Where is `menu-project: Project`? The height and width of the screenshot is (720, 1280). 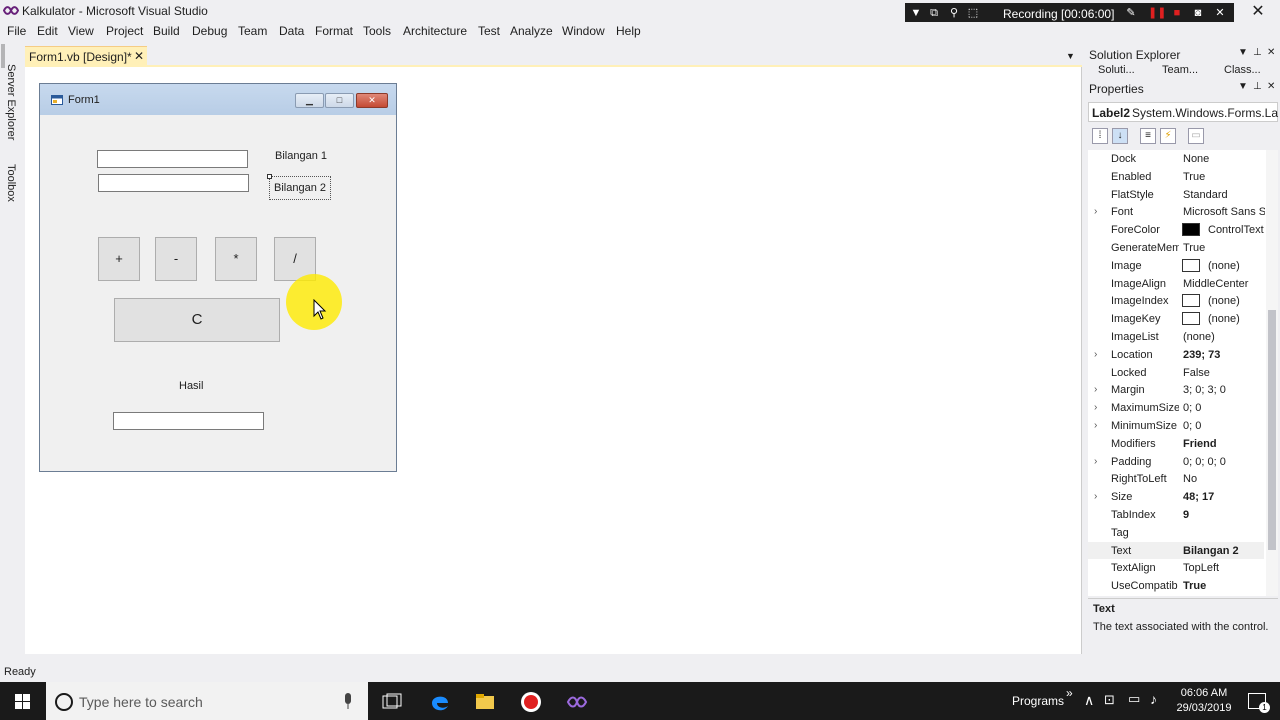 menu-project: Project is located at coordinates (124, 31).